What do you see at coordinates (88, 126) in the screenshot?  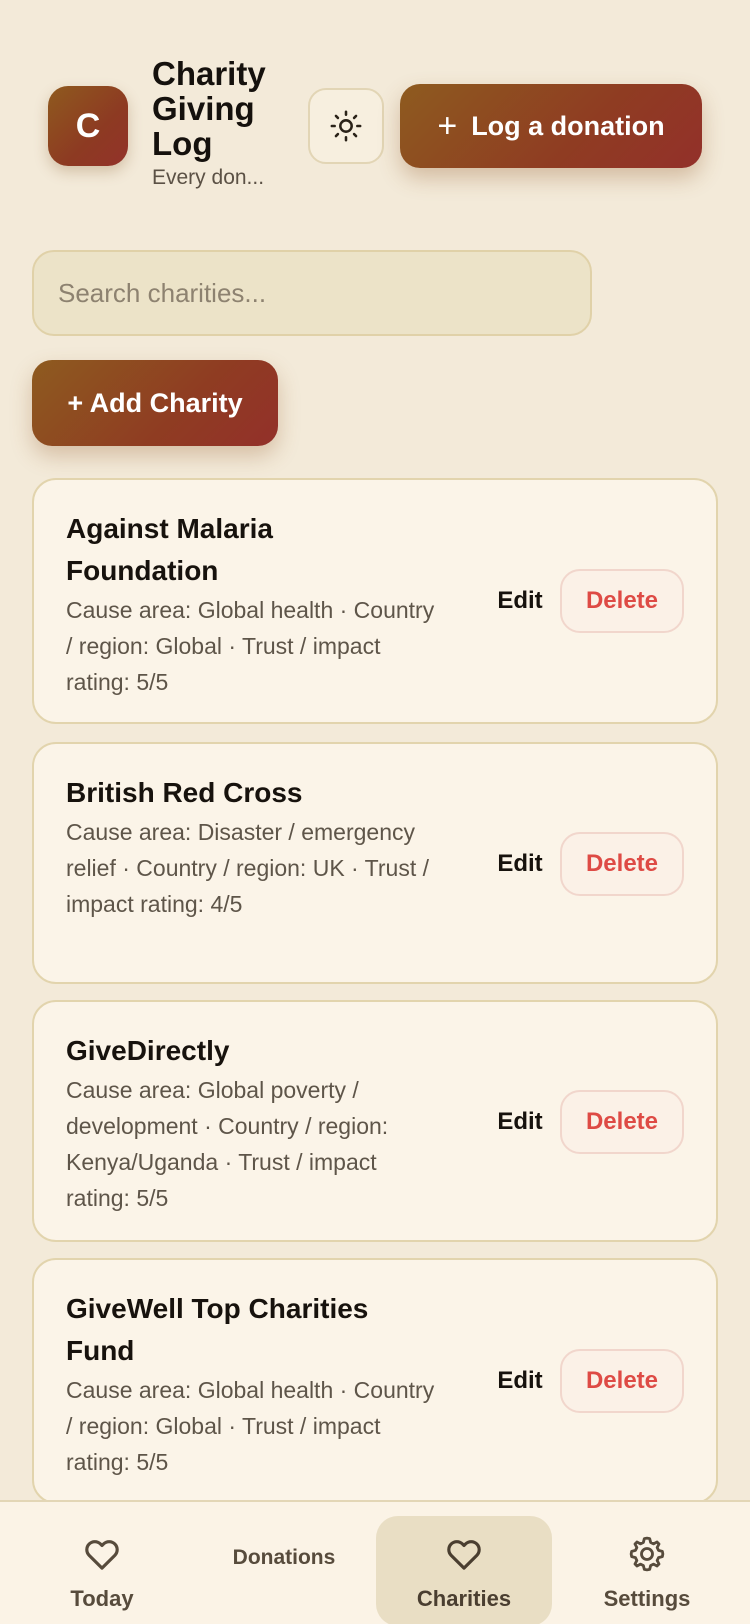 I see `app-logo: C` at bounding box center [88, 126].